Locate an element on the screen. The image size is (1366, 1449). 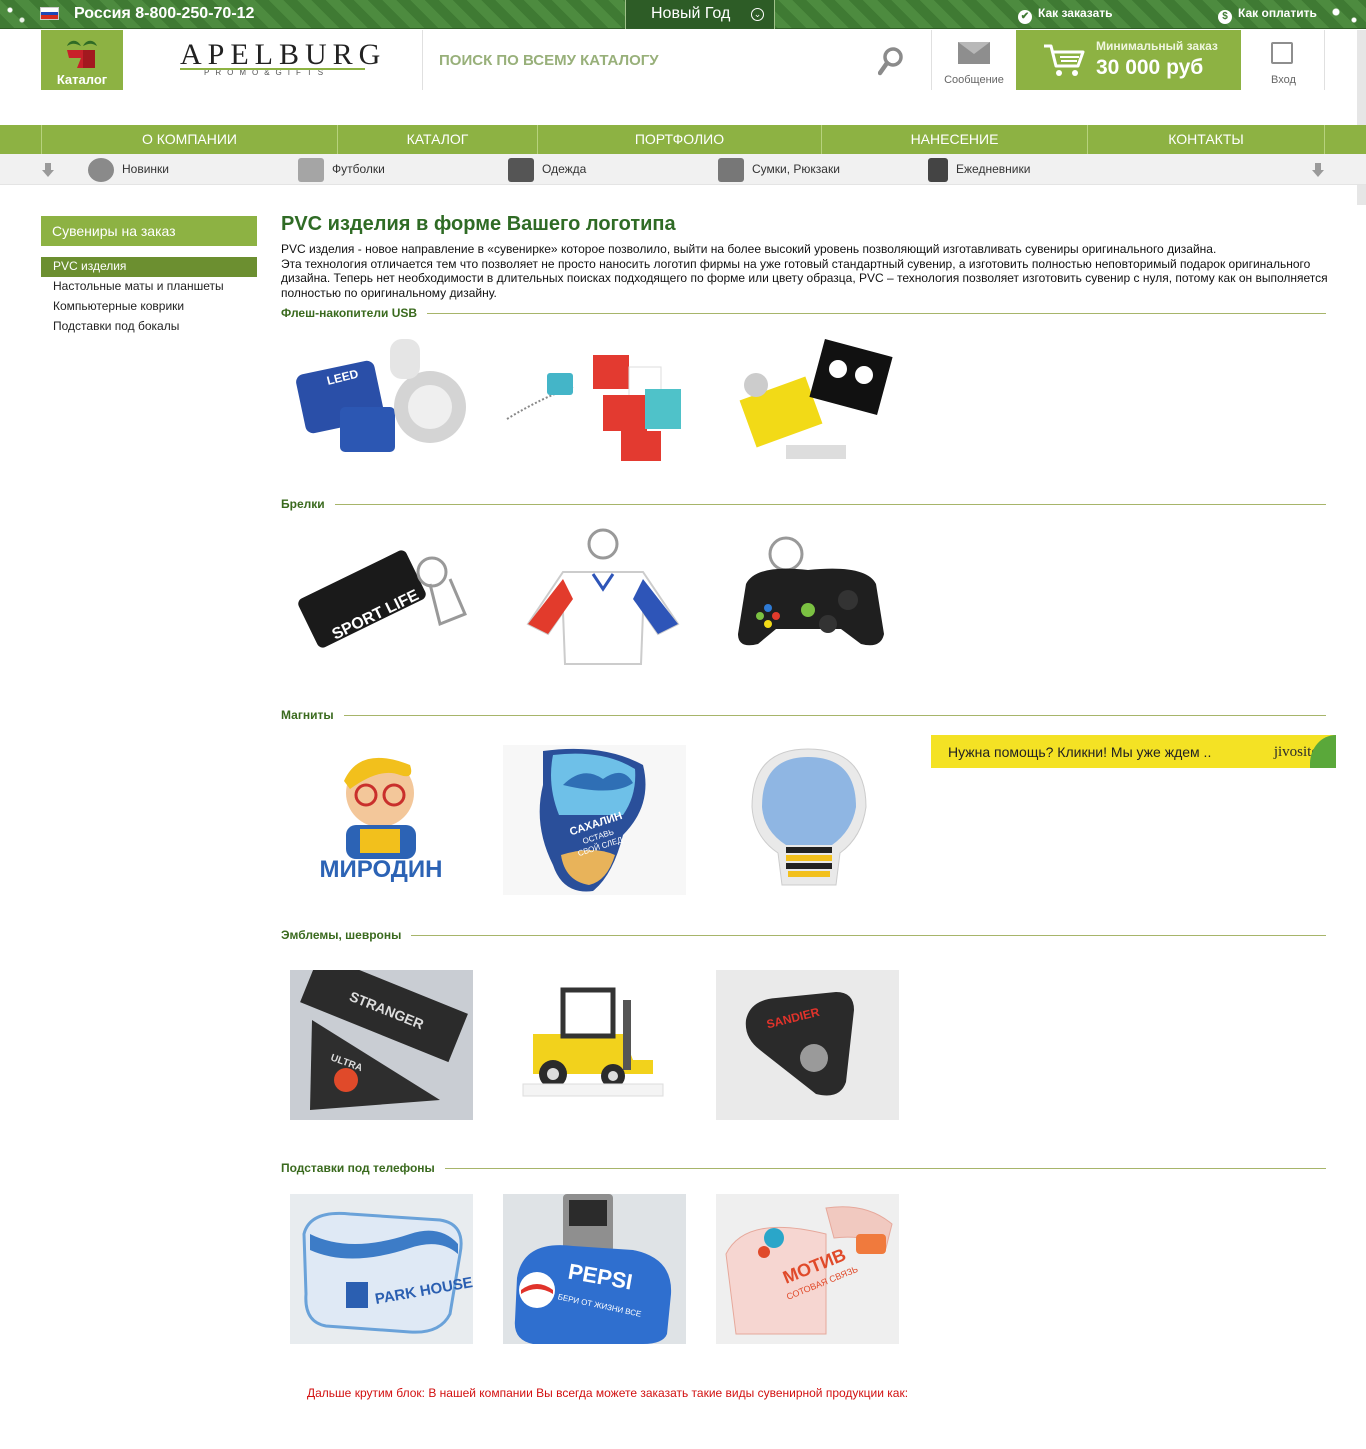
section-heading-magnets: Магниты is located at coordinates (803, 715).